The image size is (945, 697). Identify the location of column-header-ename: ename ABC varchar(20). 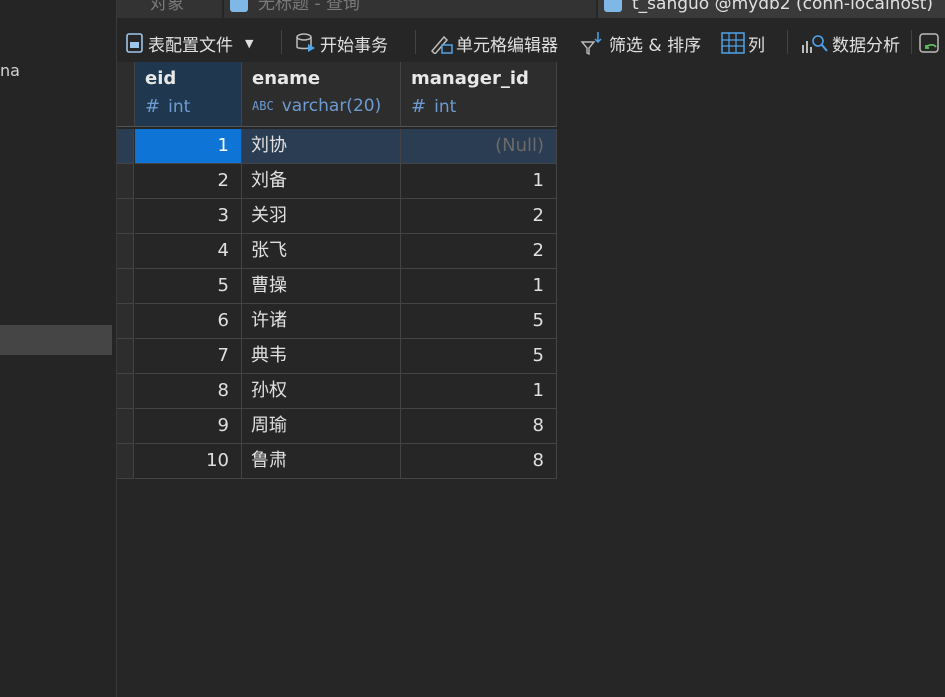
(321, 94).